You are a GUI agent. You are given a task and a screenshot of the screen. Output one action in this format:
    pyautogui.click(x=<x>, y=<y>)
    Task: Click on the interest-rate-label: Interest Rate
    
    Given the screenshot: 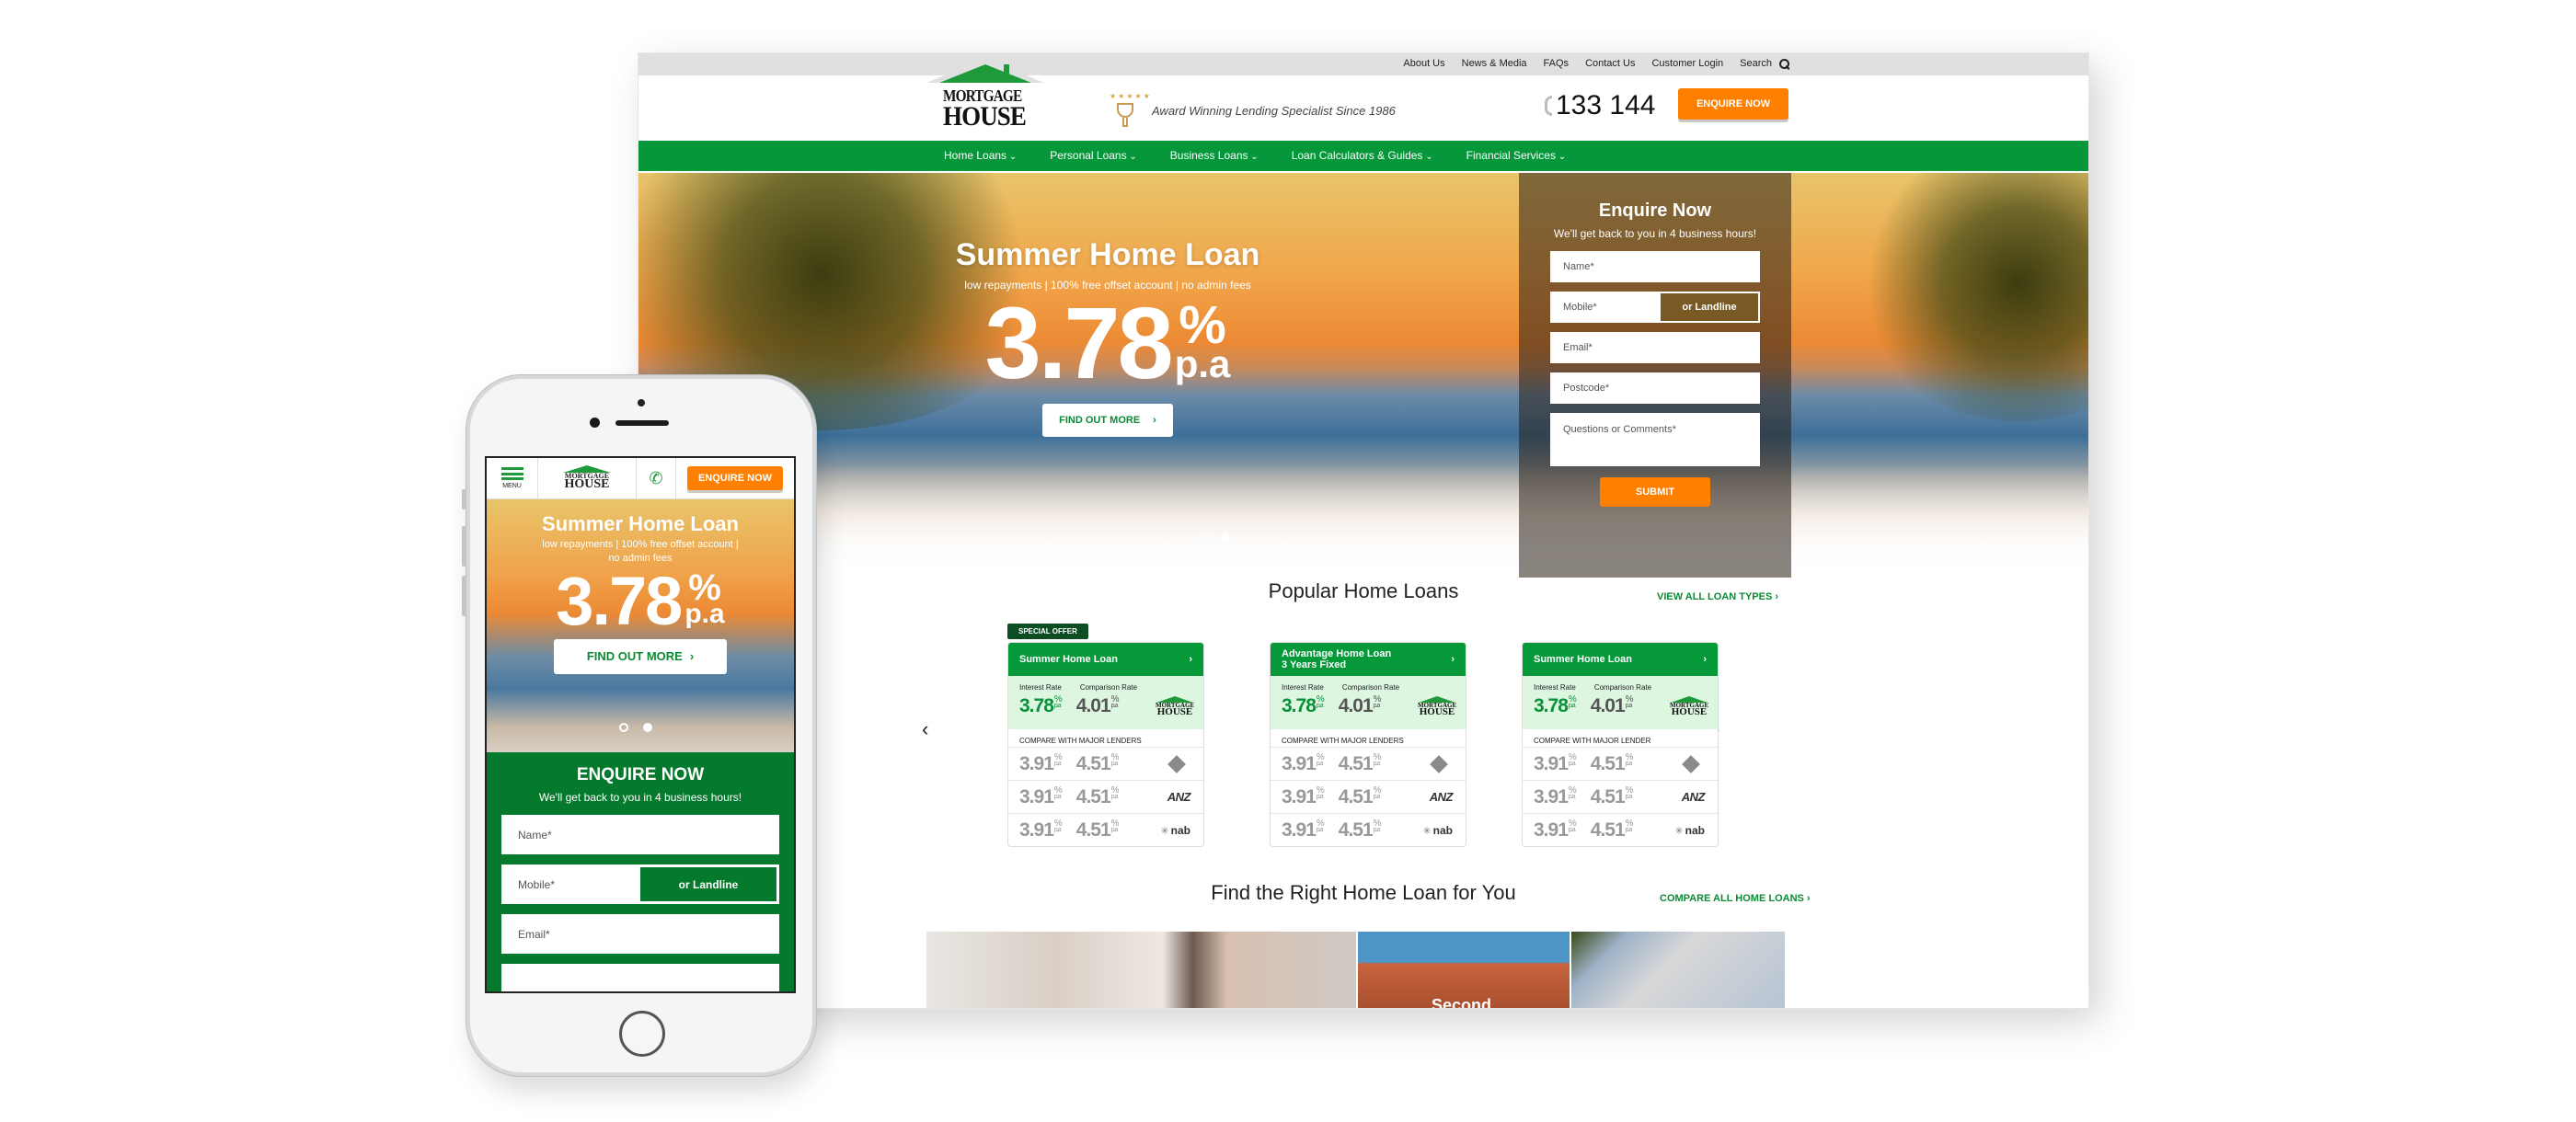 What is the action you would take?
    pyautogui.click(x=1303, y=688)
    